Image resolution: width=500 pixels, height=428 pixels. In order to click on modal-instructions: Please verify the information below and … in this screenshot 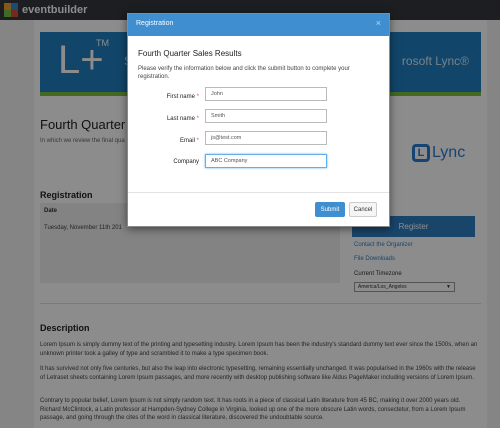, I will do `click(244, 73)`.